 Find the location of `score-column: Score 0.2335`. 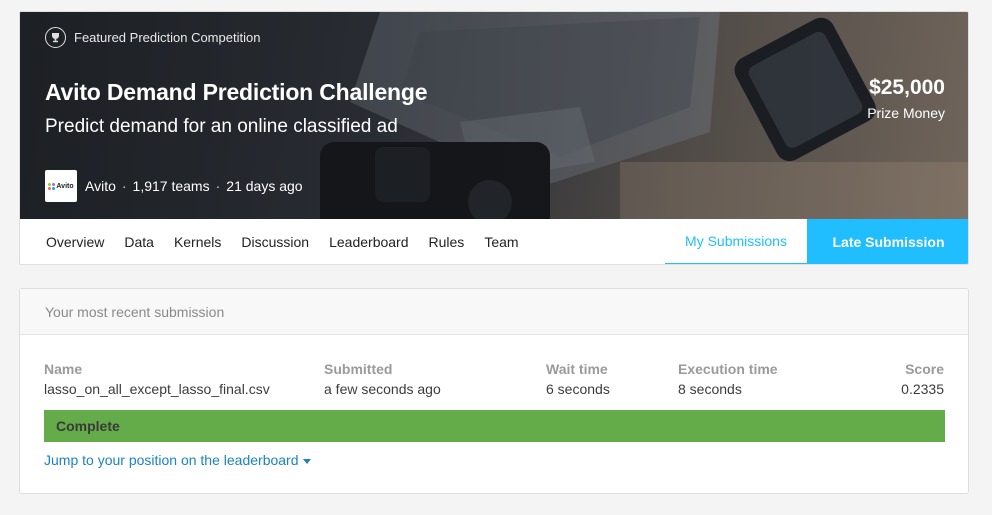

score-column: Score 0.2335 is located at coordinates (922, 379).